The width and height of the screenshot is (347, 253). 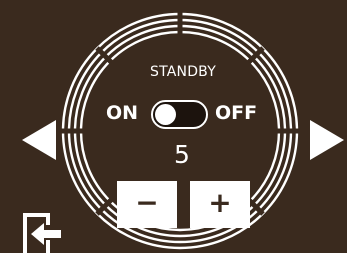 I want to click on arrow-left-icon, so click(x=39, y=140).